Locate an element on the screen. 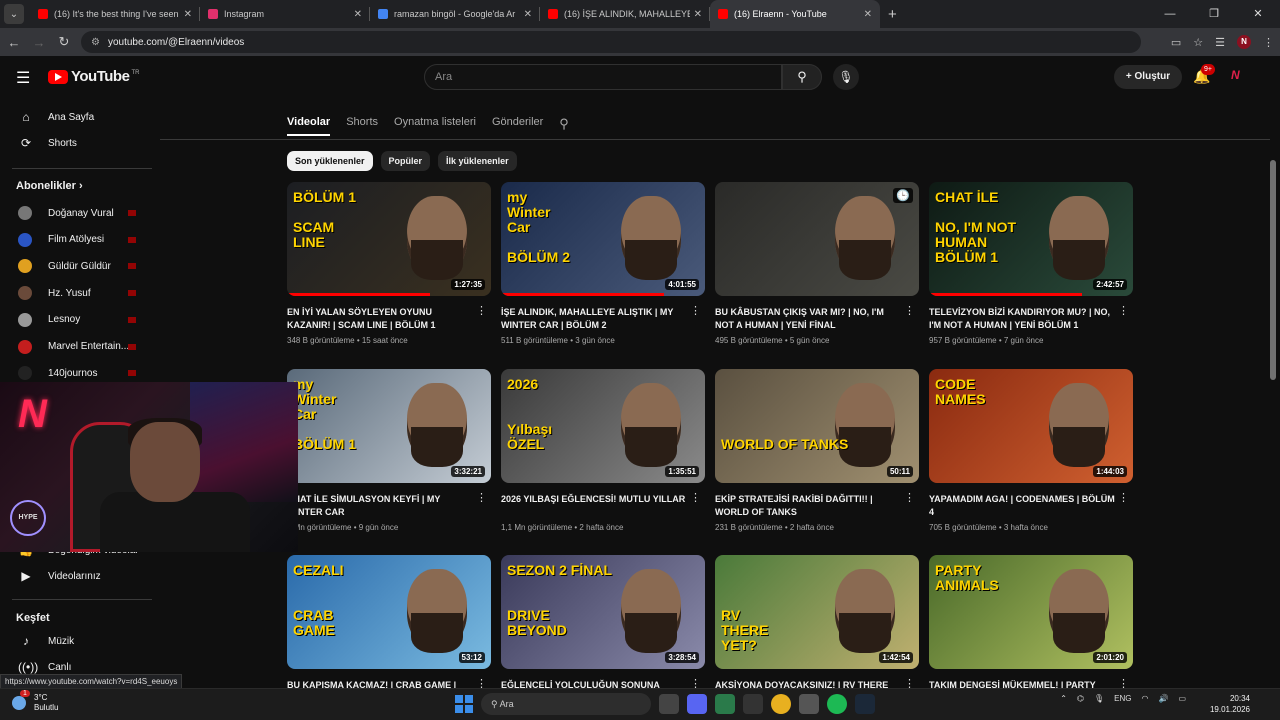 The image size is (1280, 720). video-thumbnail: my Winter Car BÖLÜM 2 4:01:55 is located at coordinates (603, 239).